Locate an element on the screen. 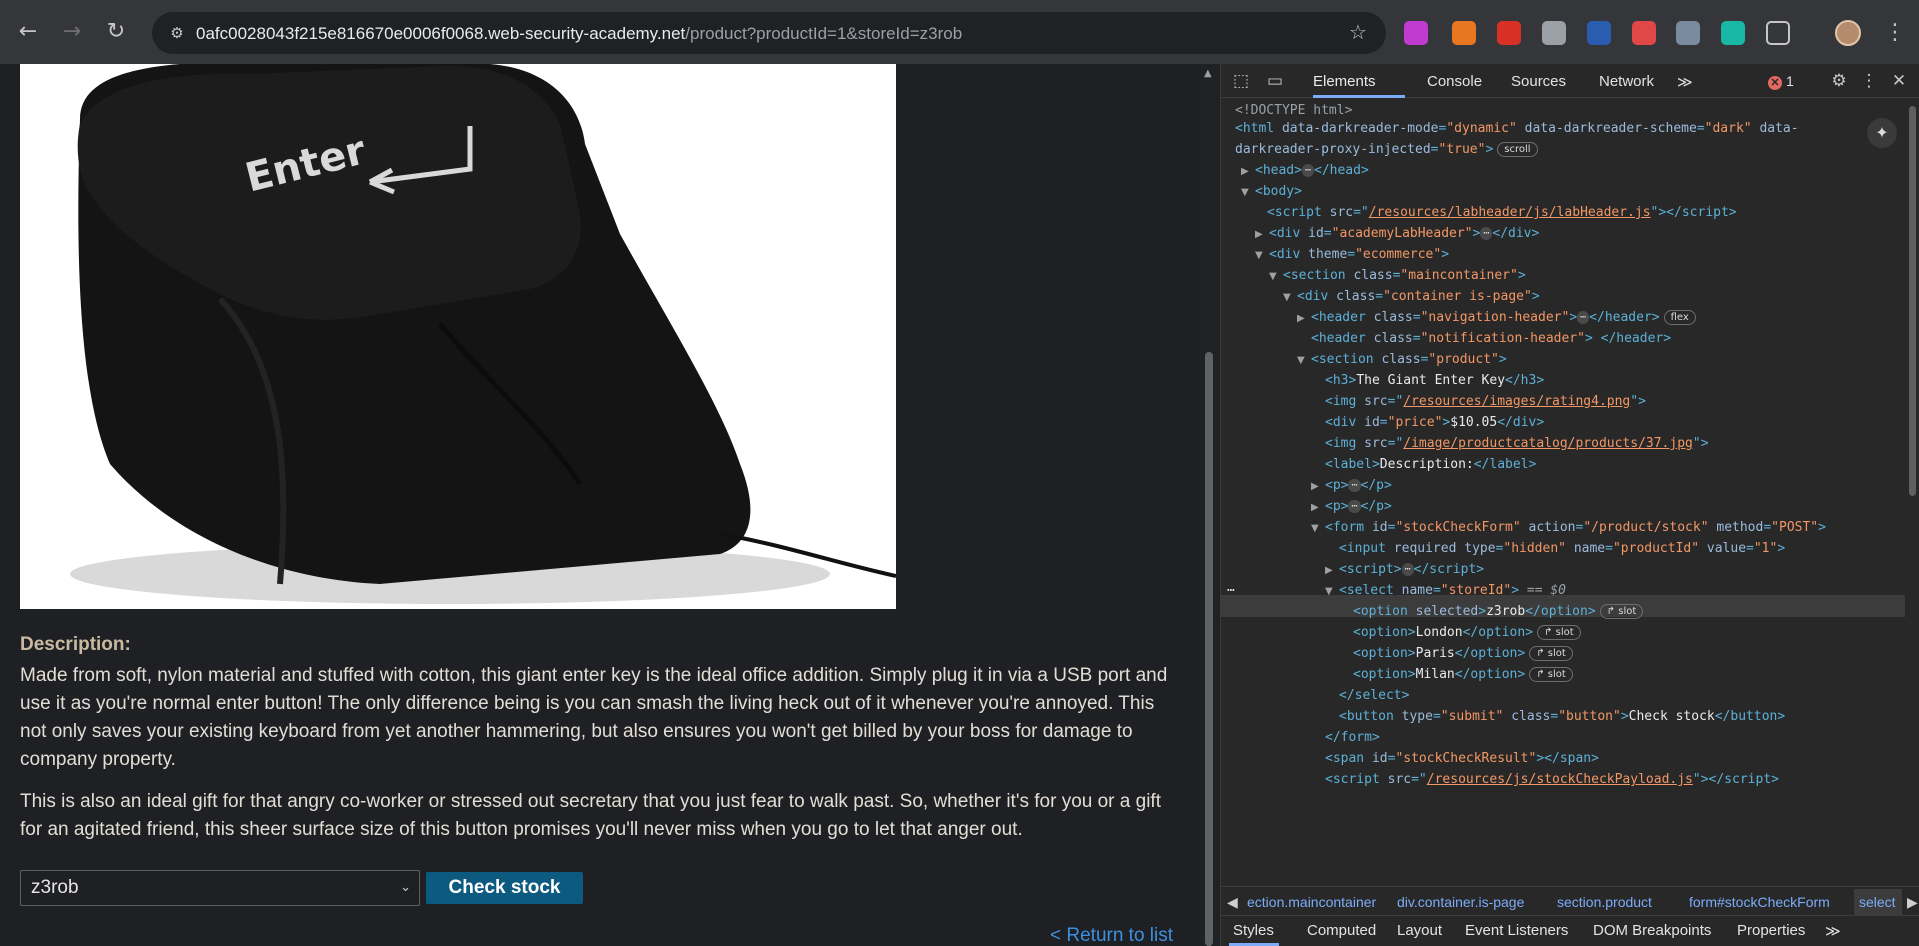  url-path: /product?productId=1&storeId=z3rob is located at coordinates (824, 33).